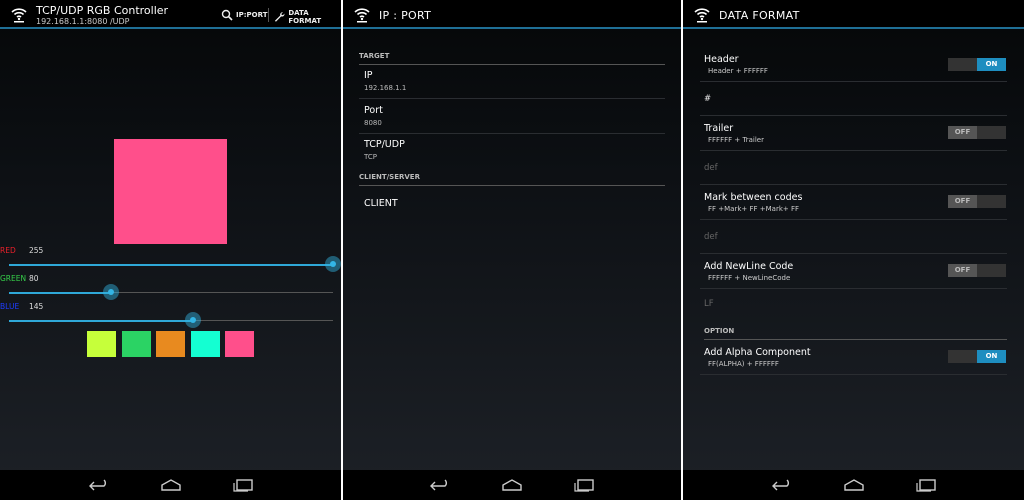 The image size is (1024, 500). What do you see at coordinates (170, 191) in the screenshot?
I see `color-preview` at bounding box center [170, 191].